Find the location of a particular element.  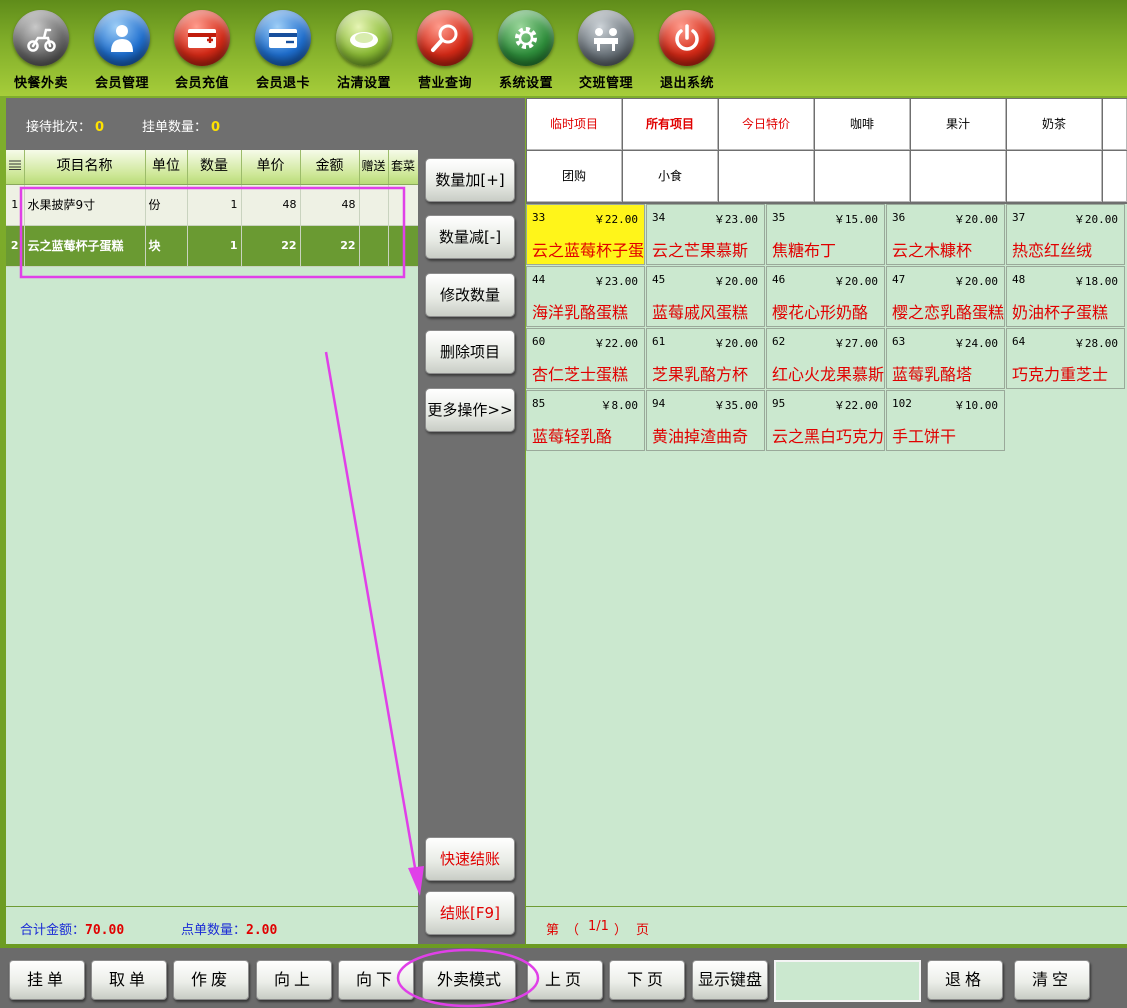

void-button: 作废 is located at coordinates (211, 980).